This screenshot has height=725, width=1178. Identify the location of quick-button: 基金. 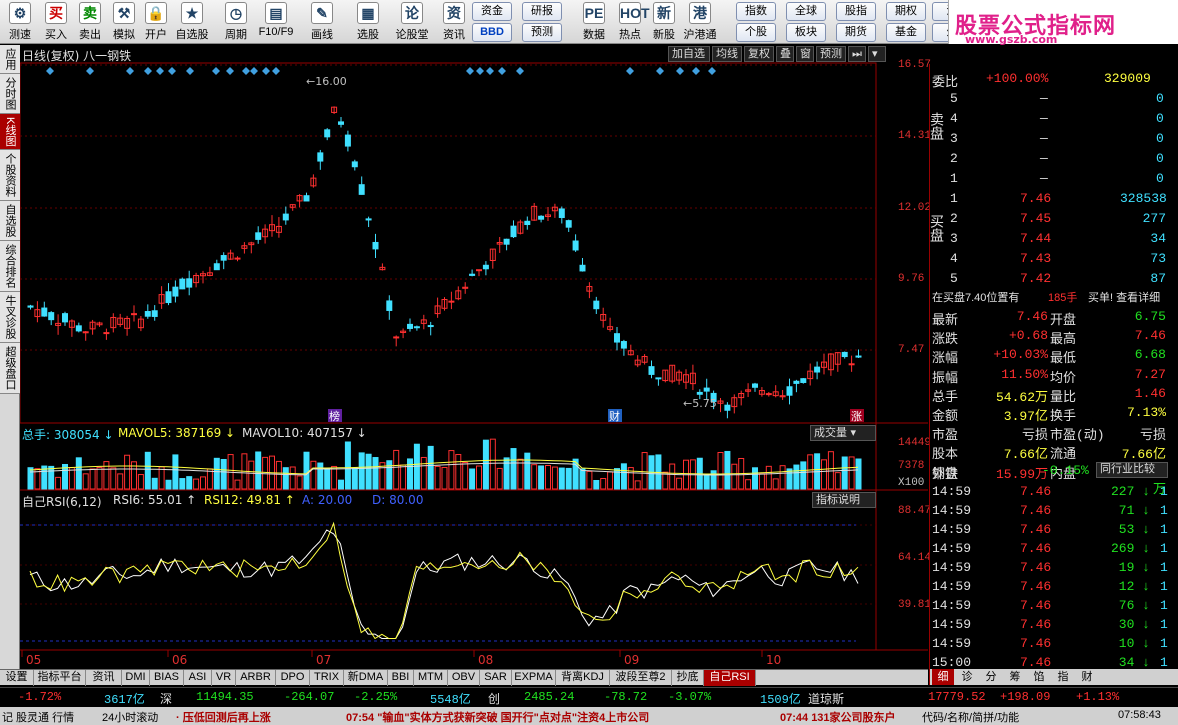
(906, 32).